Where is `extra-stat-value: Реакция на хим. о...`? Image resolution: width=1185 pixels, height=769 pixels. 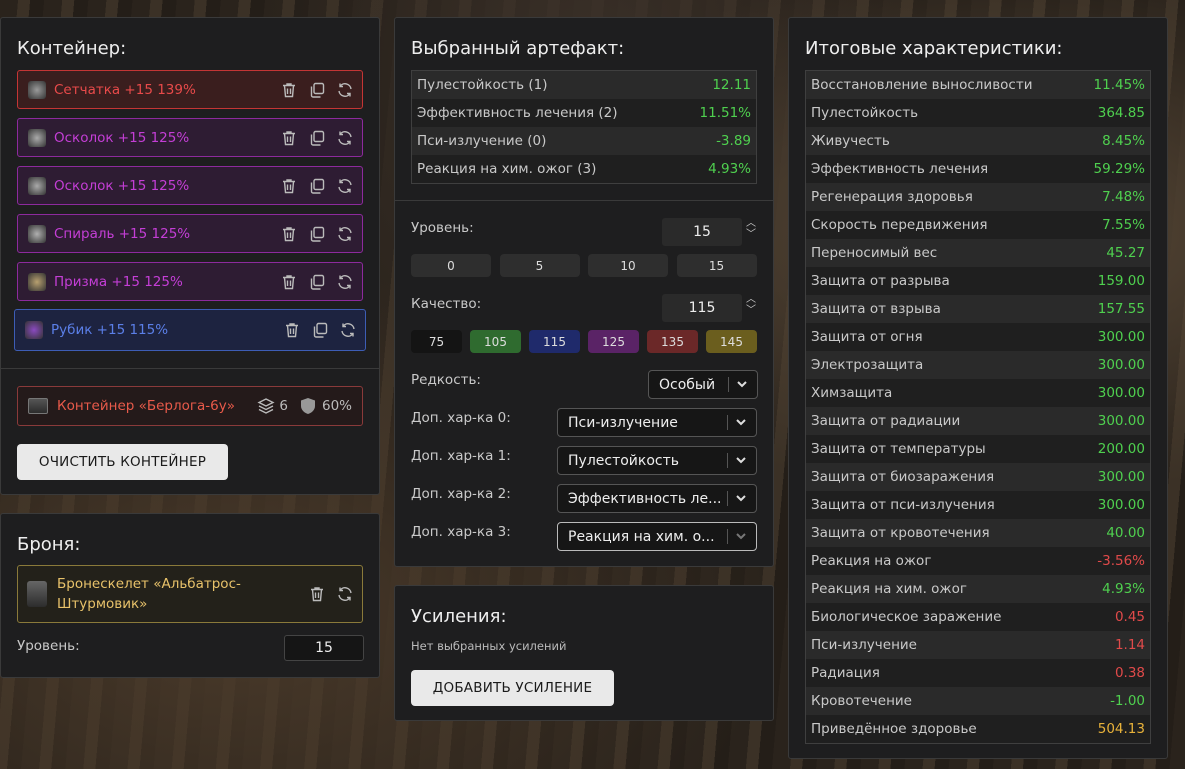 extra-stat-value: Реакция на хим. о... is located at coordinates (641, 536).